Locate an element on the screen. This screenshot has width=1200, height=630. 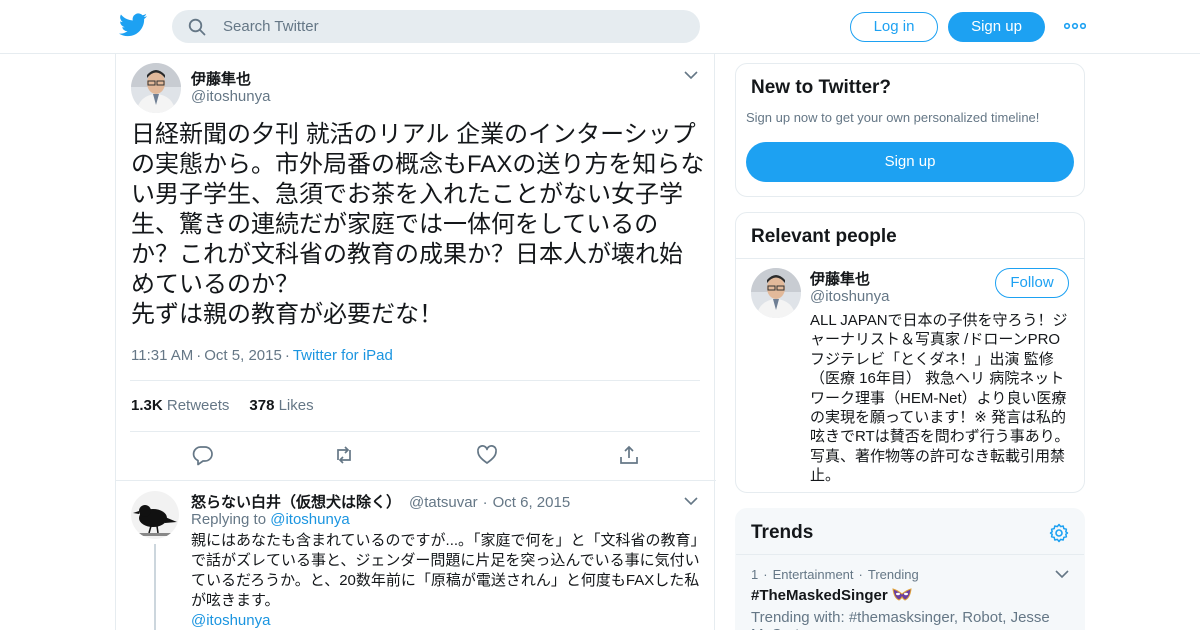
reply-author-avatar is located at coordinates (155, 515).